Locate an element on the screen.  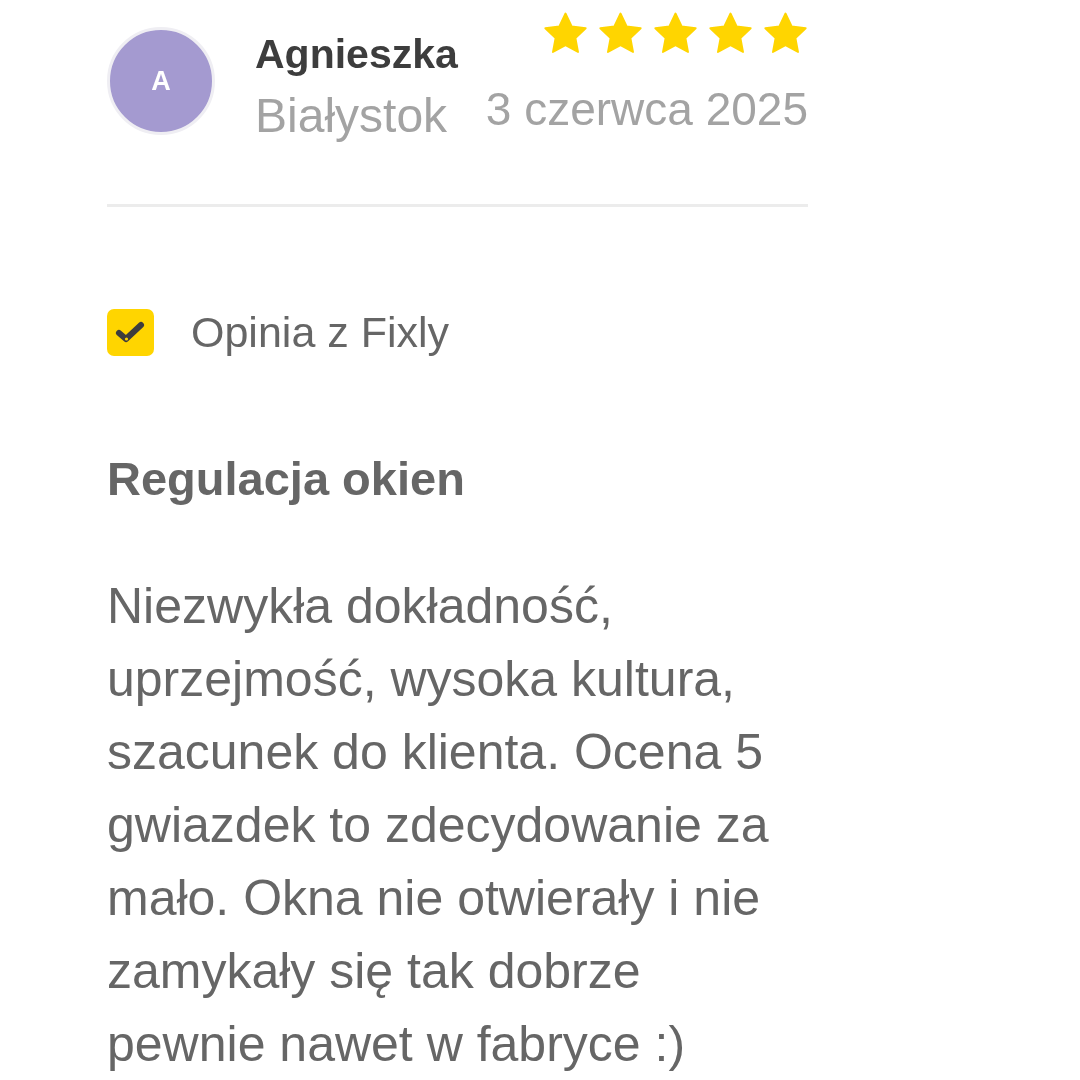
review-title: Regulacja okien is located at coordinates (286, 479).